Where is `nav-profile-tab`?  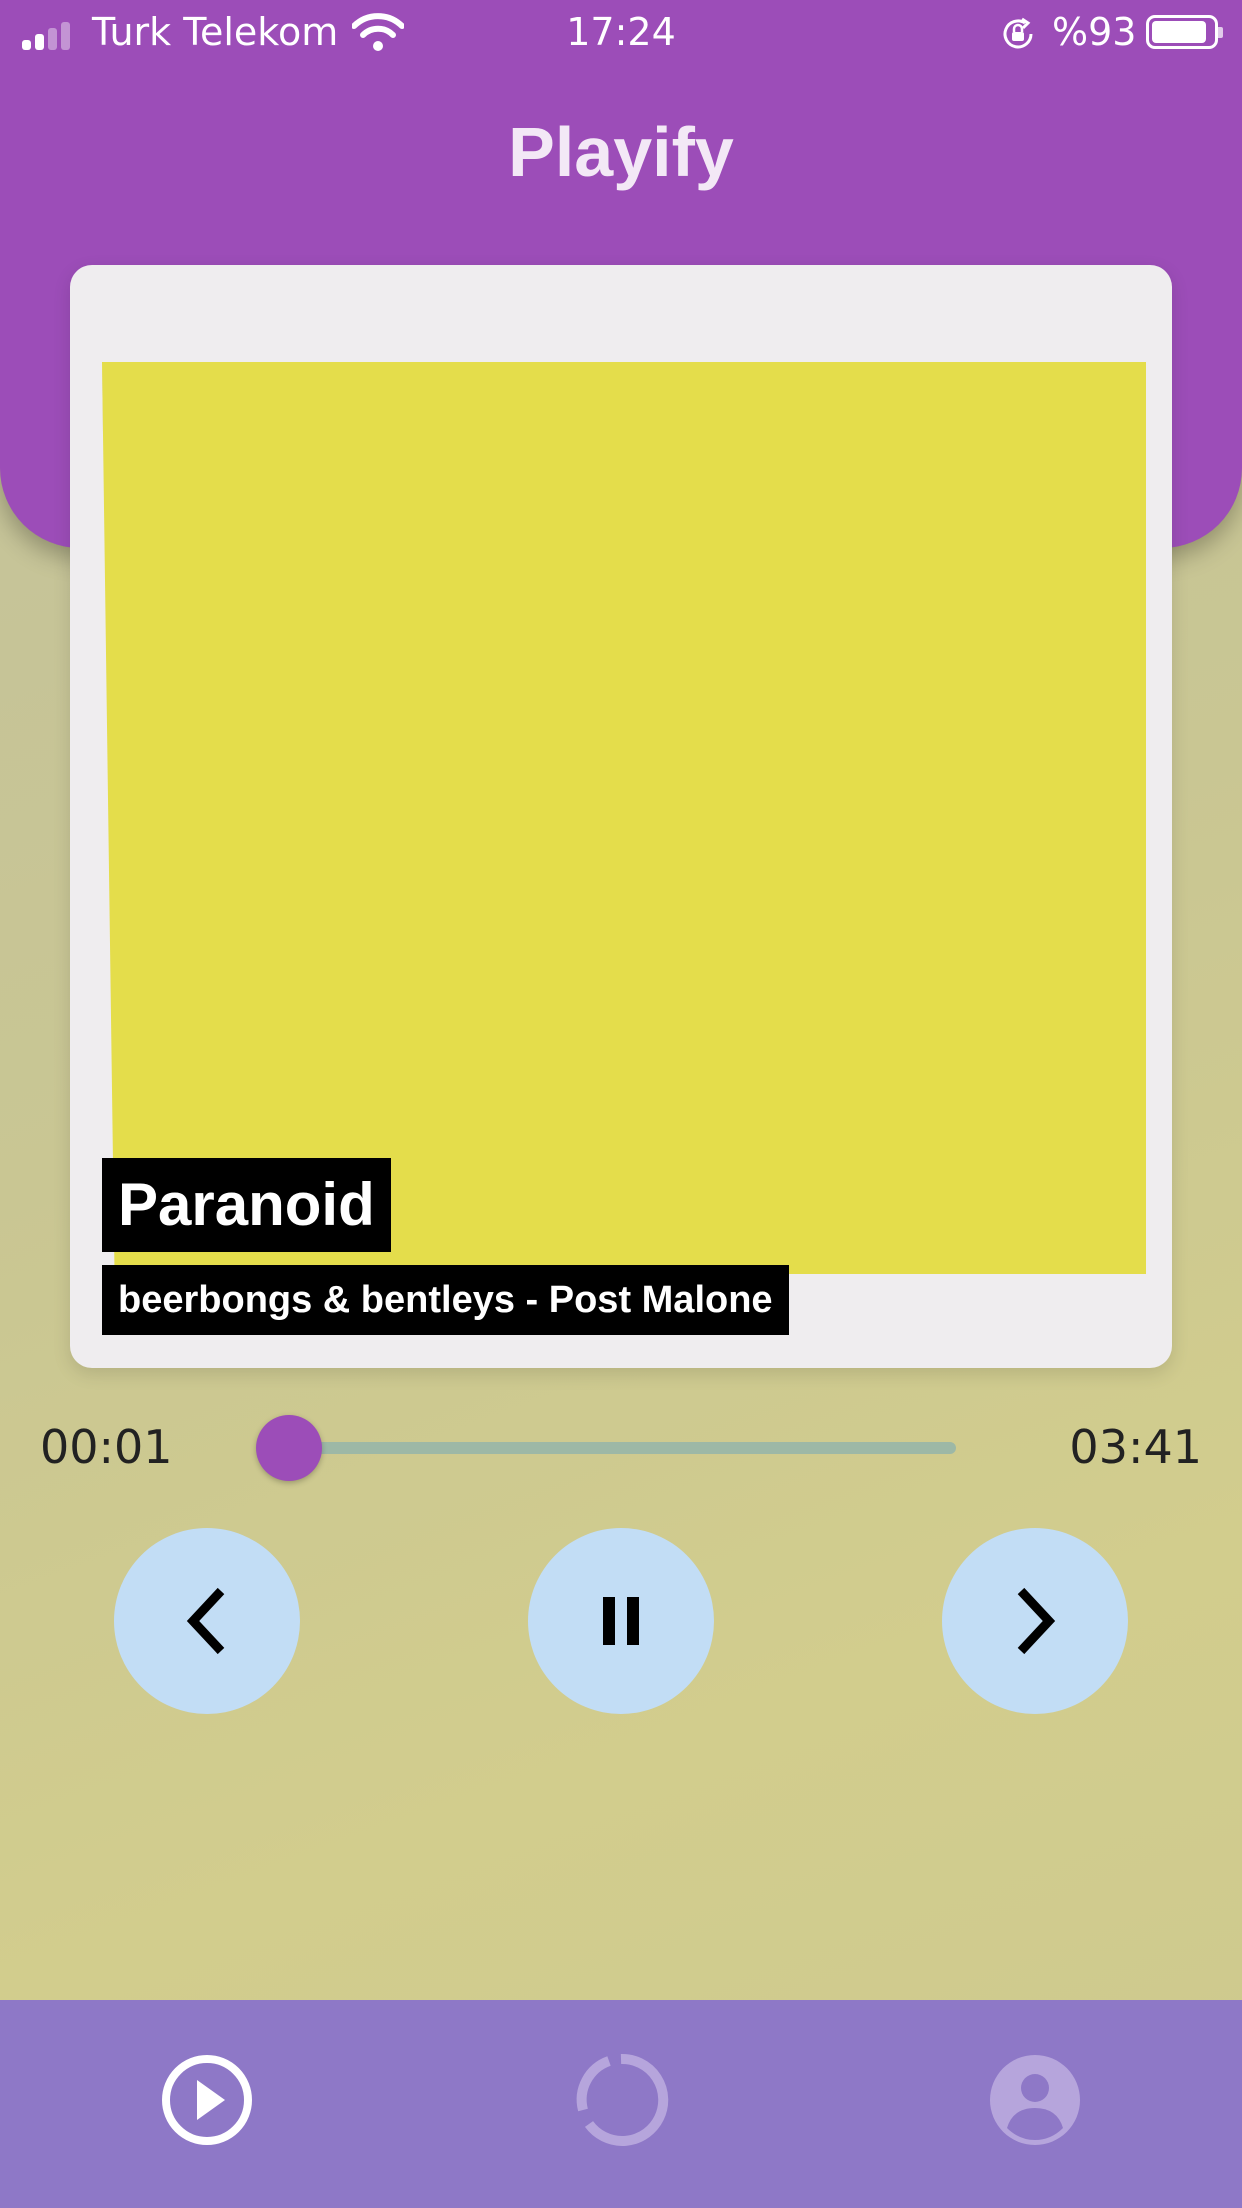
nav-profile-tab is located at coordinates (1035, 2100).